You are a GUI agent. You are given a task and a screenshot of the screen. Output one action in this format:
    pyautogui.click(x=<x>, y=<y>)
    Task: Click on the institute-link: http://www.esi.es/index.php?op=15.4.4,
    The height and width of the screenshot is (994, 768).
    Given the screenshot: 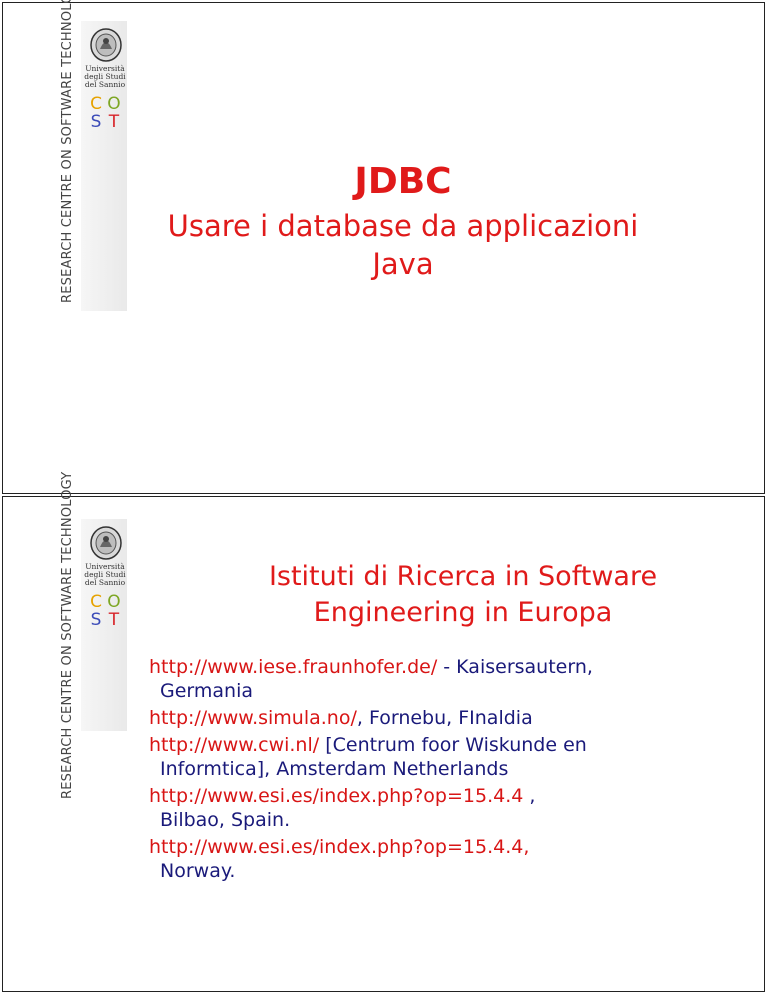 What is the action you would take?
    pyautogui.click(x=339, y=847)
    